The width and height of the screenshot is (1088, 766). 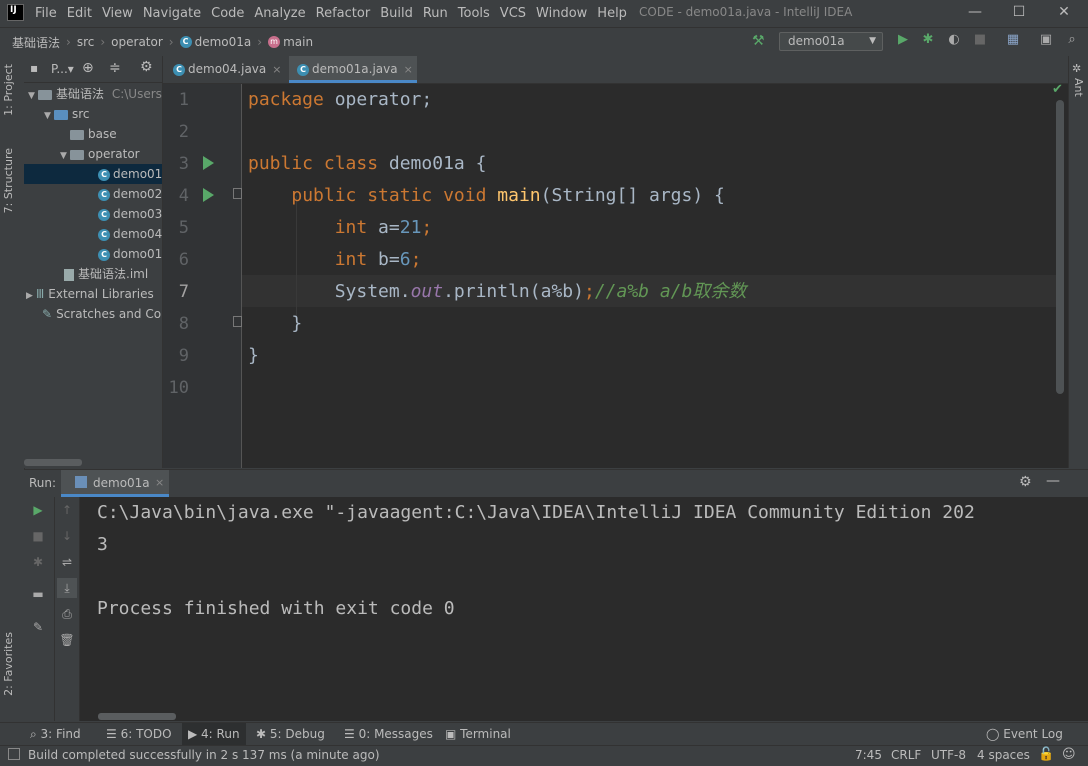 I want to click on tab-project: 1: Project, so click(x=8, y=90).